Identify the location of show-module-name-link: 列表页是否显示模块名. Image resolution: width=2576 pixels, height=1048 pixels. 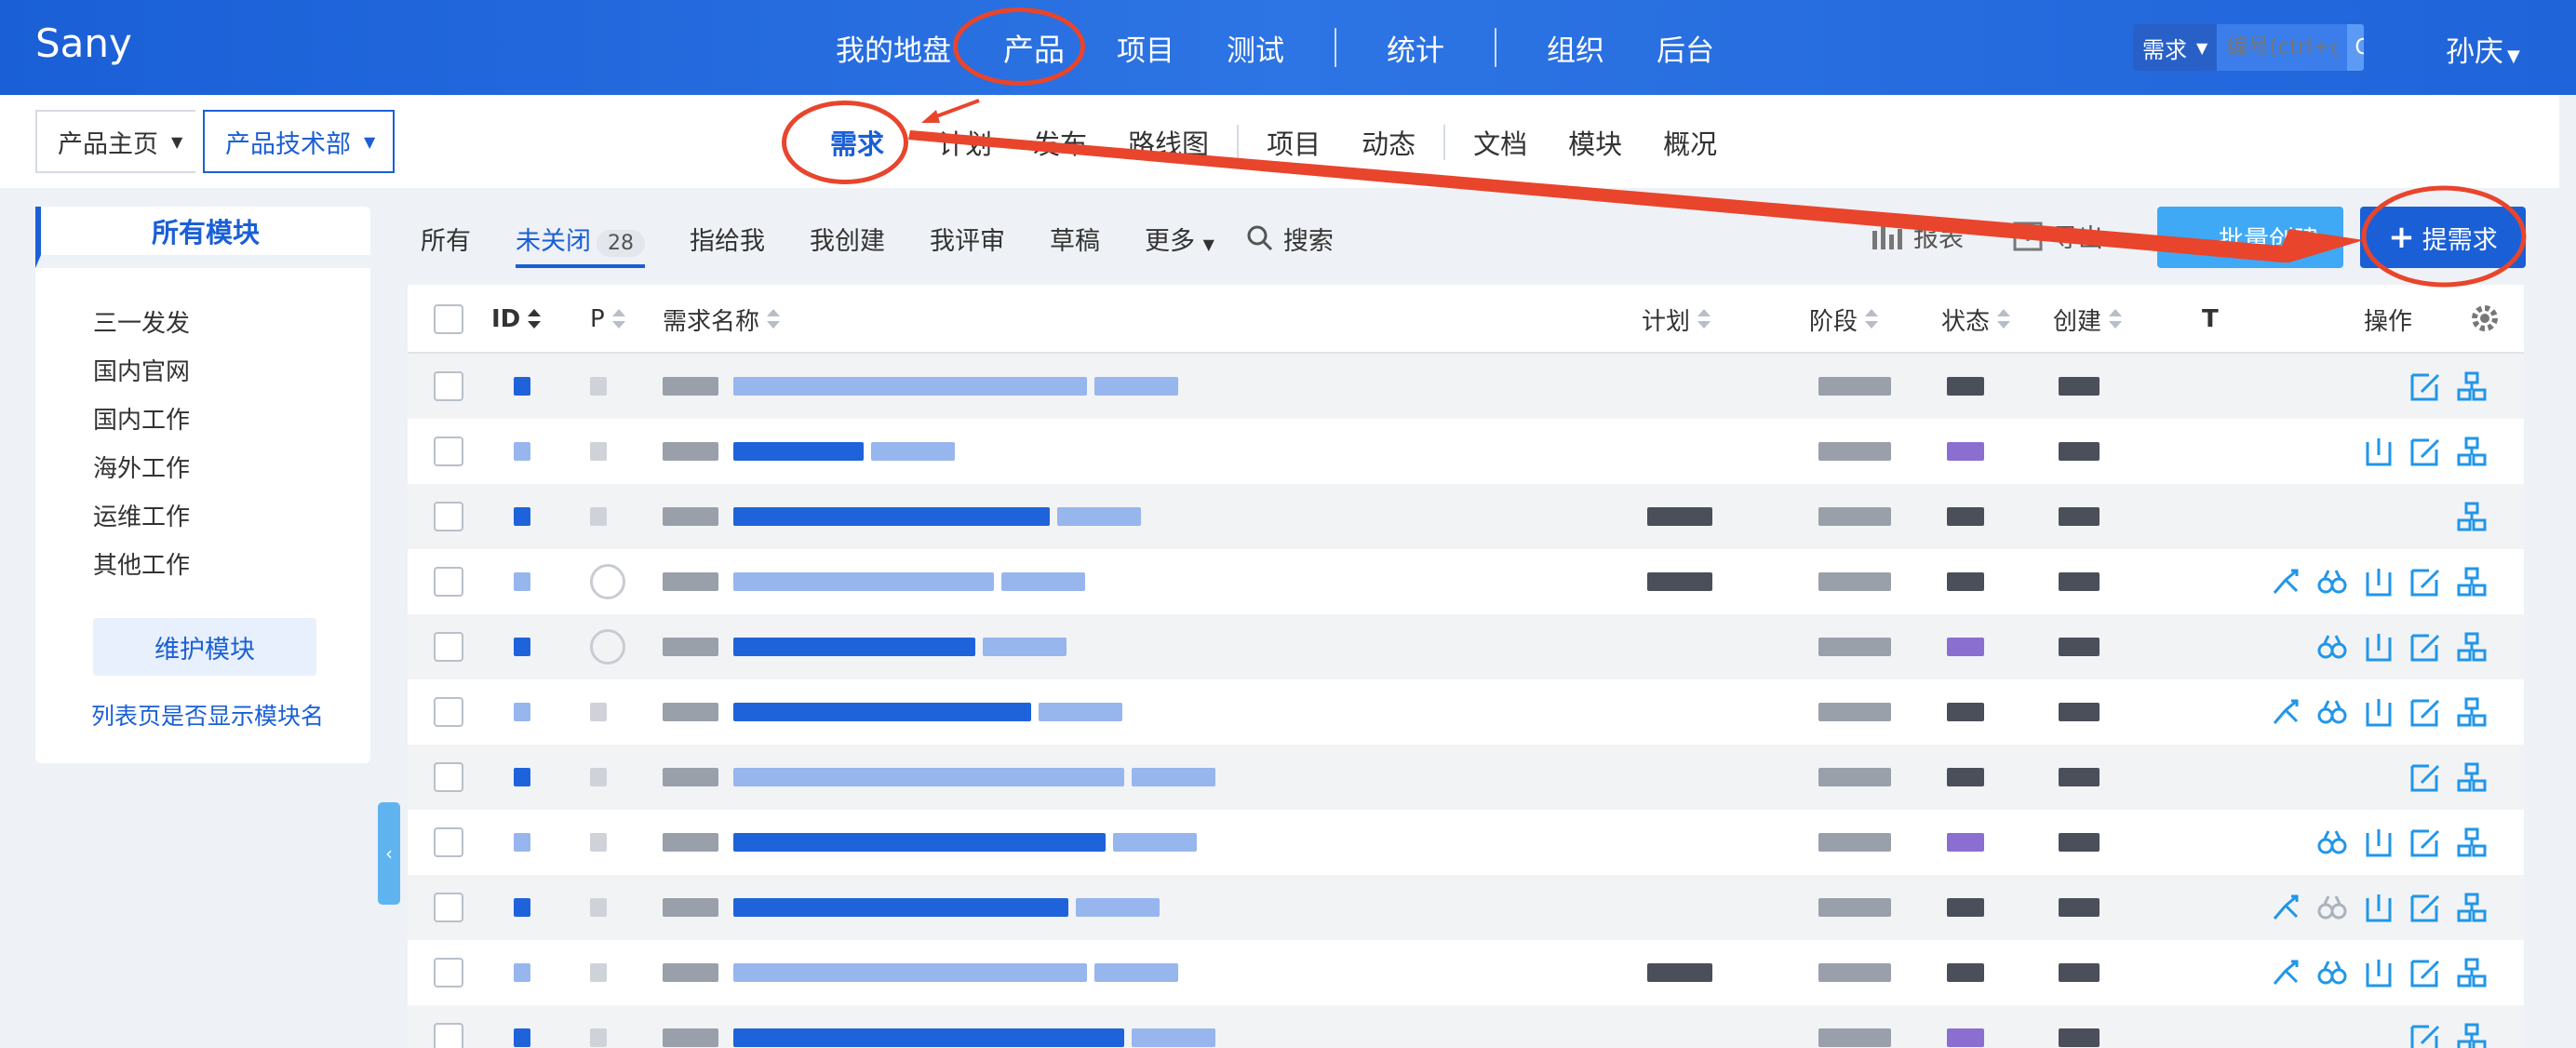
(230, 715).